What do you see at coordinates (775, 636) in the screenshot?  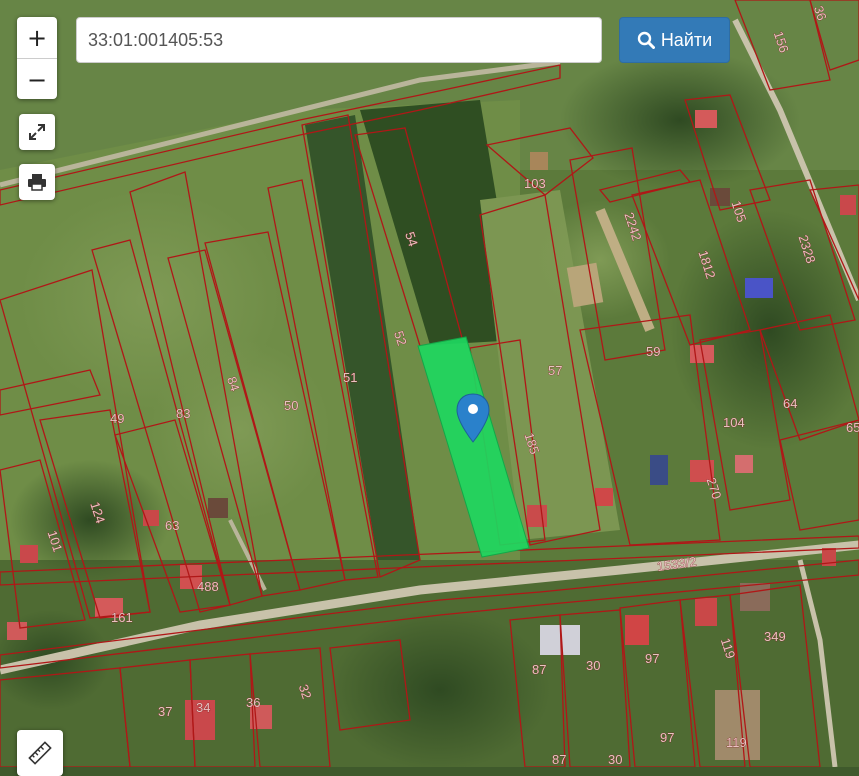 I see `parcel-label: 349` at bounding box center [775, 636].